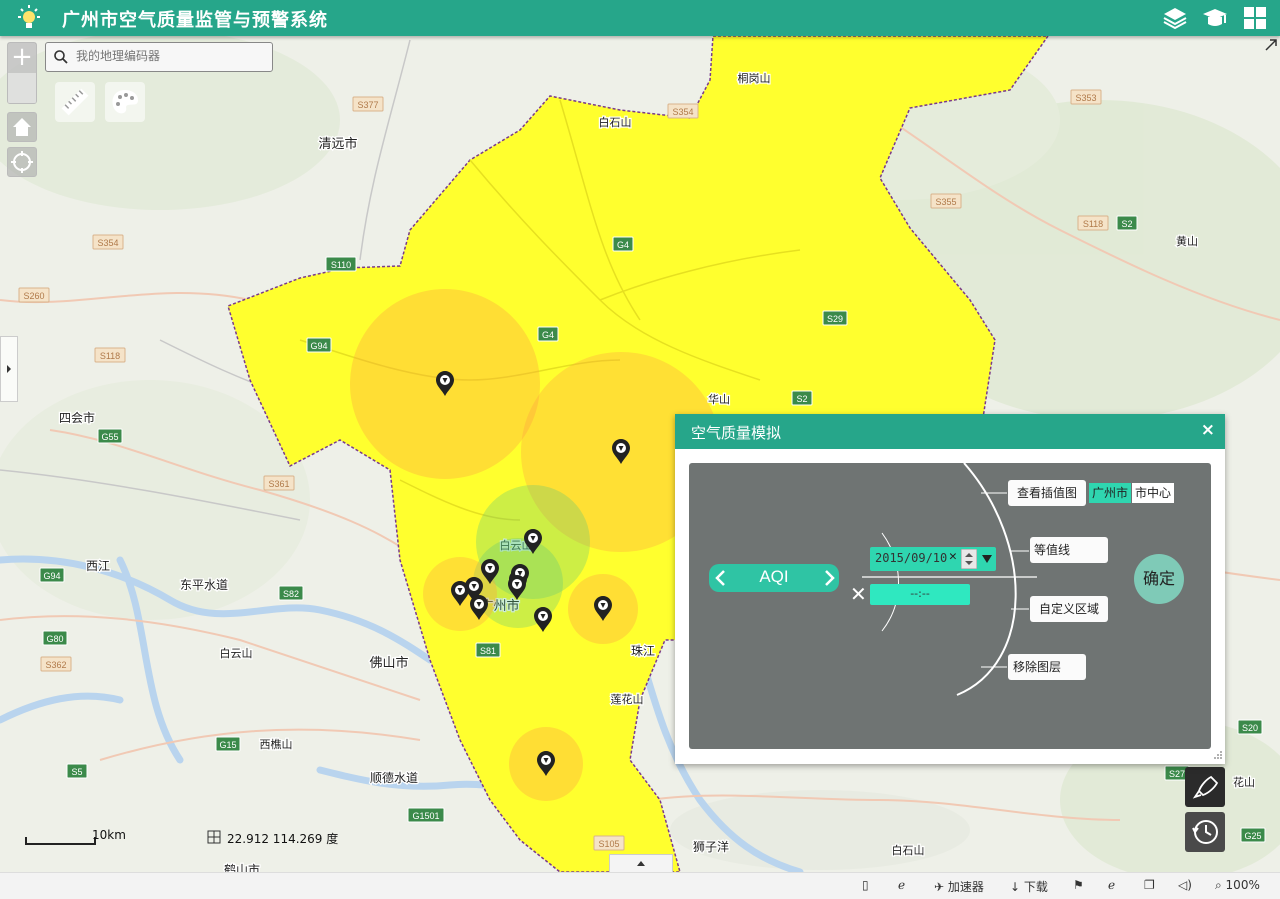  Describe the element at coordinates (1086, 97) in the screenshot. I see `road-shield: S353` at that location.